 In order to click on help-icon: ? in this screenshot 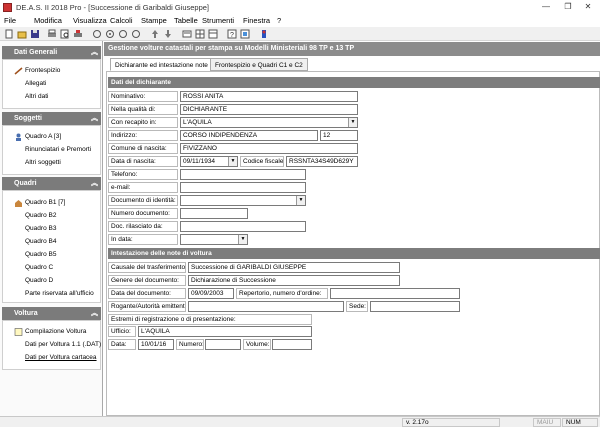, I will do `click(232, 34)`.